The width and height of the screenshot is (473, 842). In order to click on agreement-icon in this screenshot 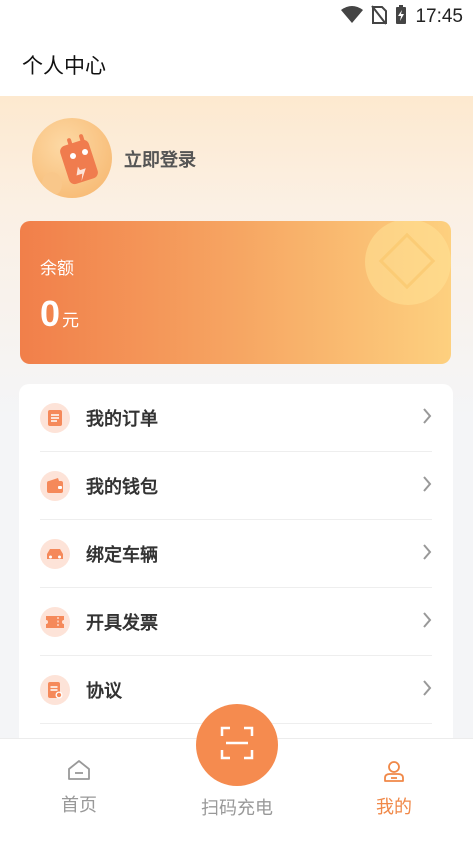, I will do `click(55, 689)`.